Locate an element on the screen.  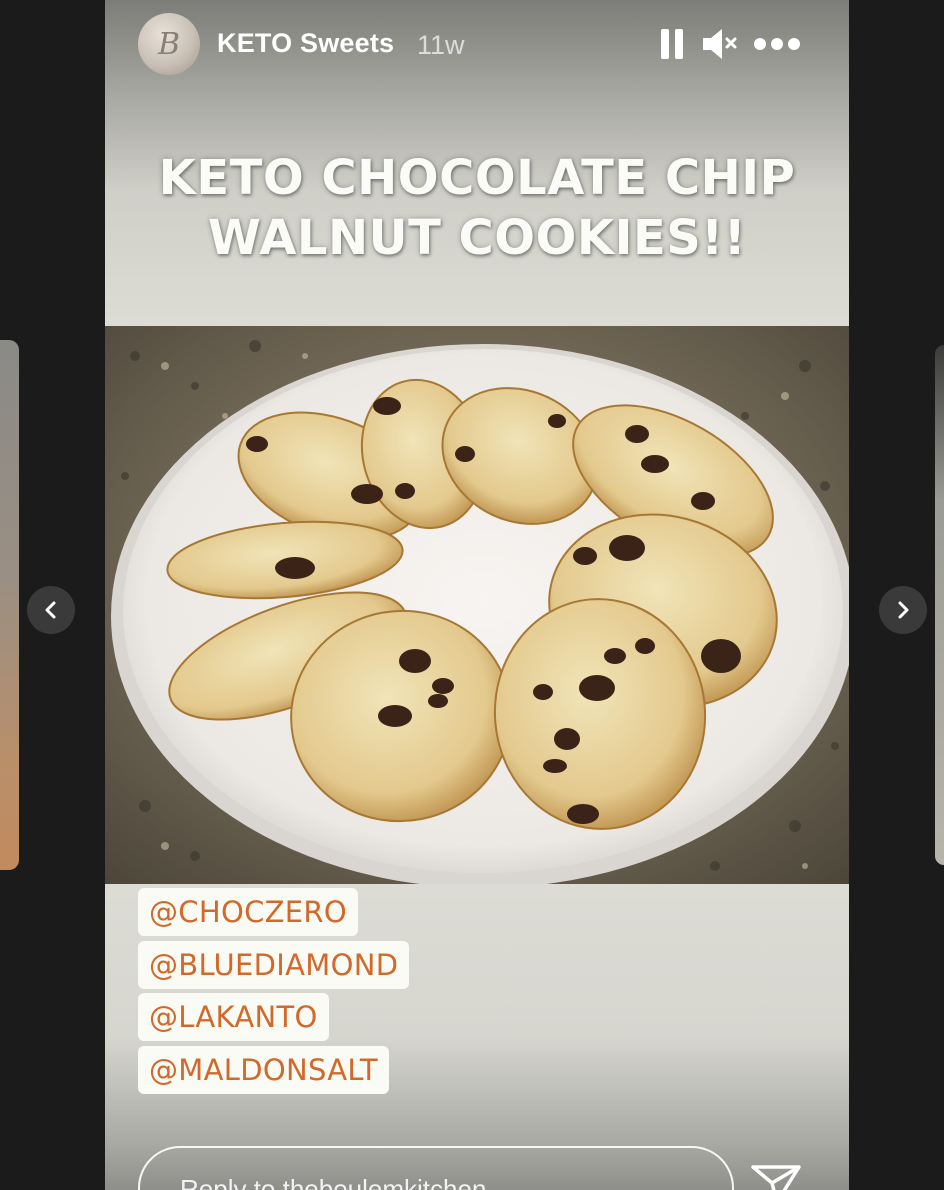
story-title-line-2: WALNUT COOKIES!! is located at coordinates (477, 238).